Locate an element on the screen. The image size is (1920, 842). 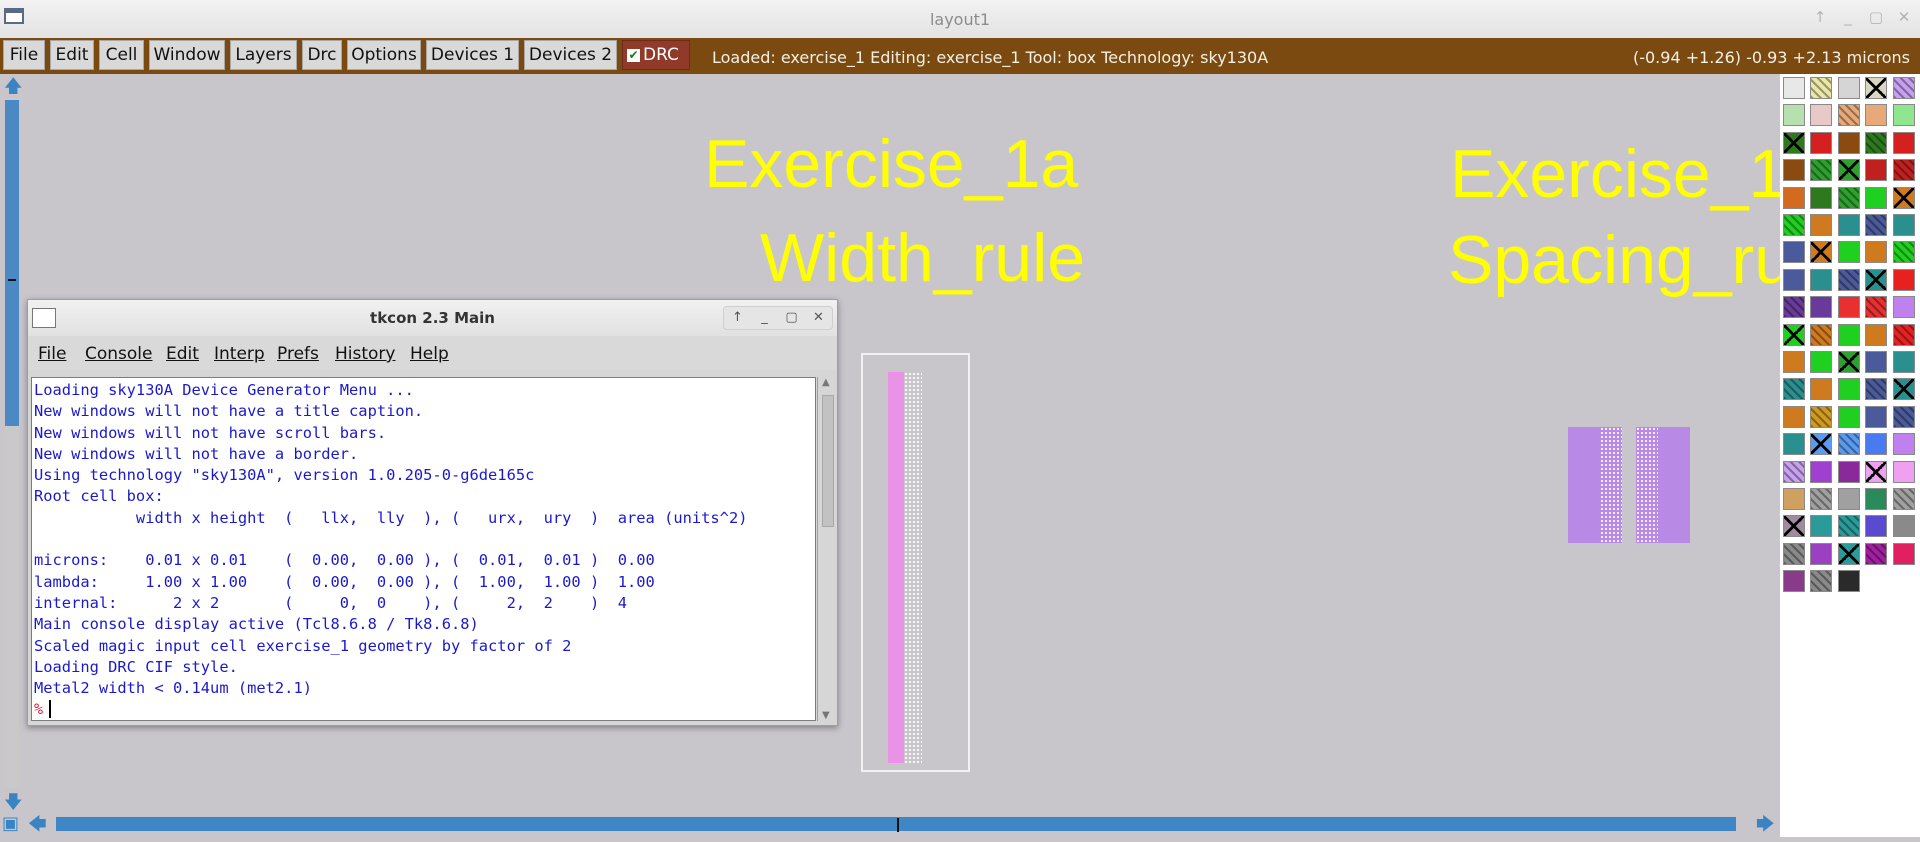
horizontal-scrollbar: ▣ 🡄 🡆 is located at coordinates (890, 825).